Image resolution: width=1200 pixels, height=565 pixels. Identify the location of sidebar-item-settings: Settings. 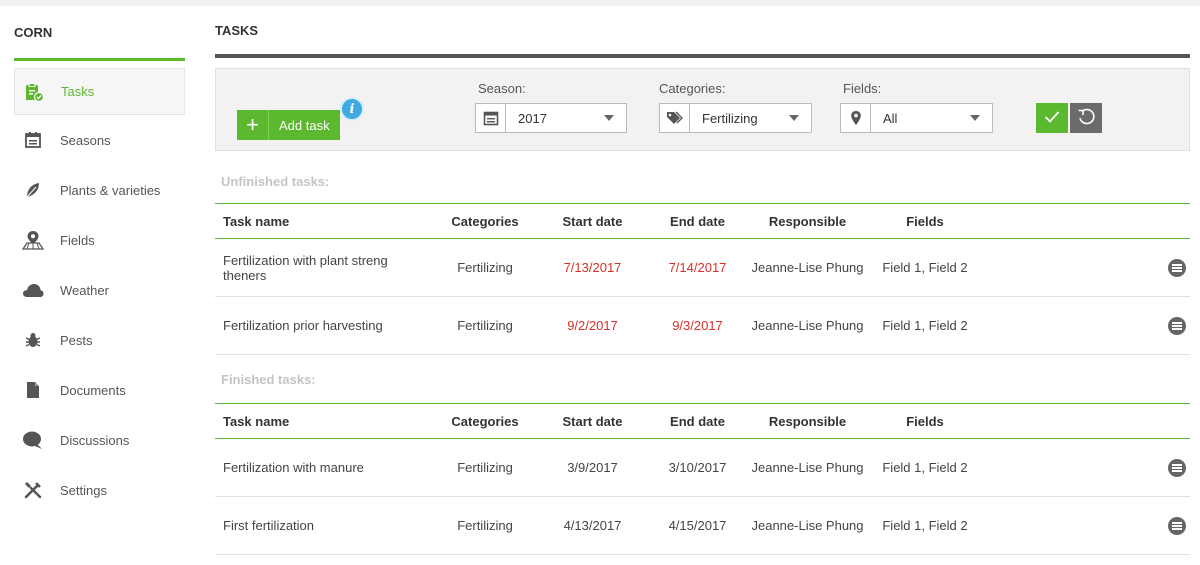
(99, 490).